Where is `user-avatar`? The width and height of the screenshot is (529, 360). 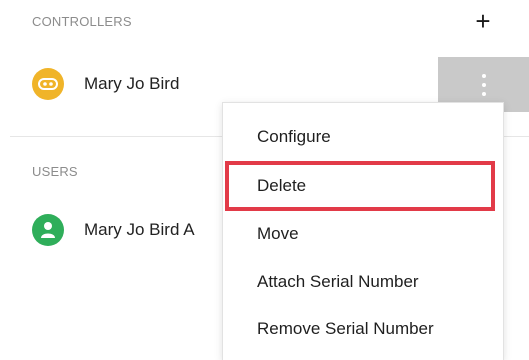 user-avatar is located at coordinates (48, 230).